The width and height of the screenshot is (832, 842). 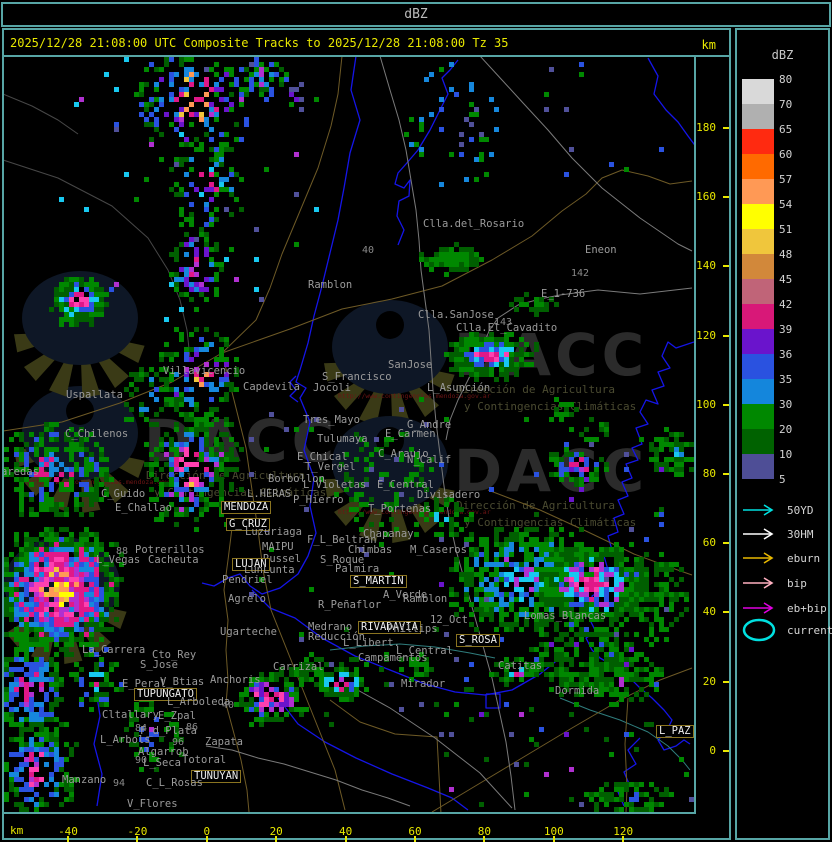 I want to click on map-label: Ramblon, so click(x=330, y=285).